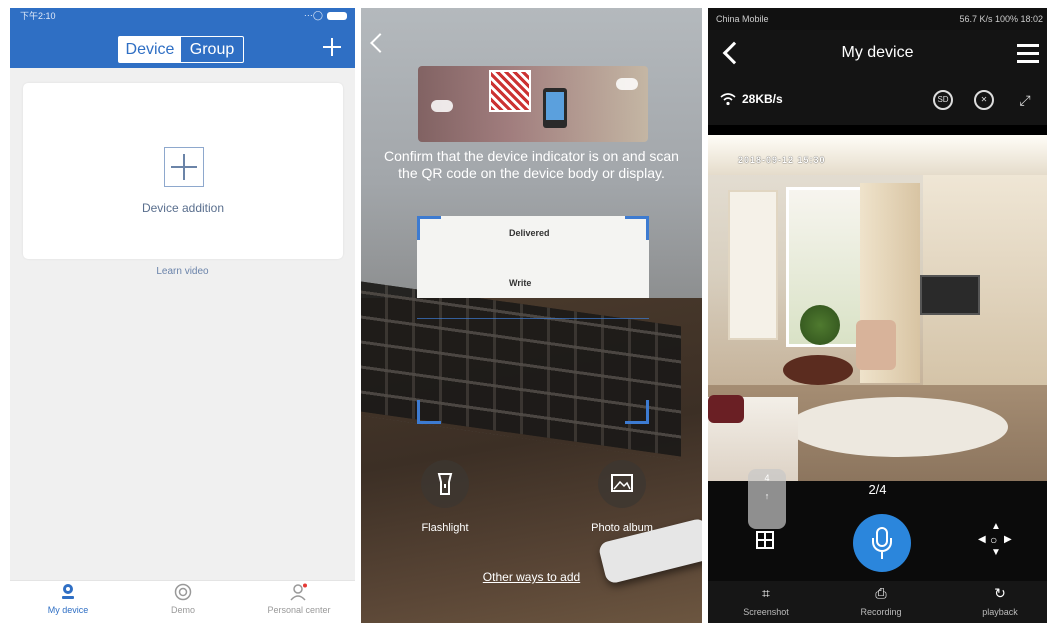 This screenshot has width=1047, height=623. I want to click on talk-button, so click(882, 543).